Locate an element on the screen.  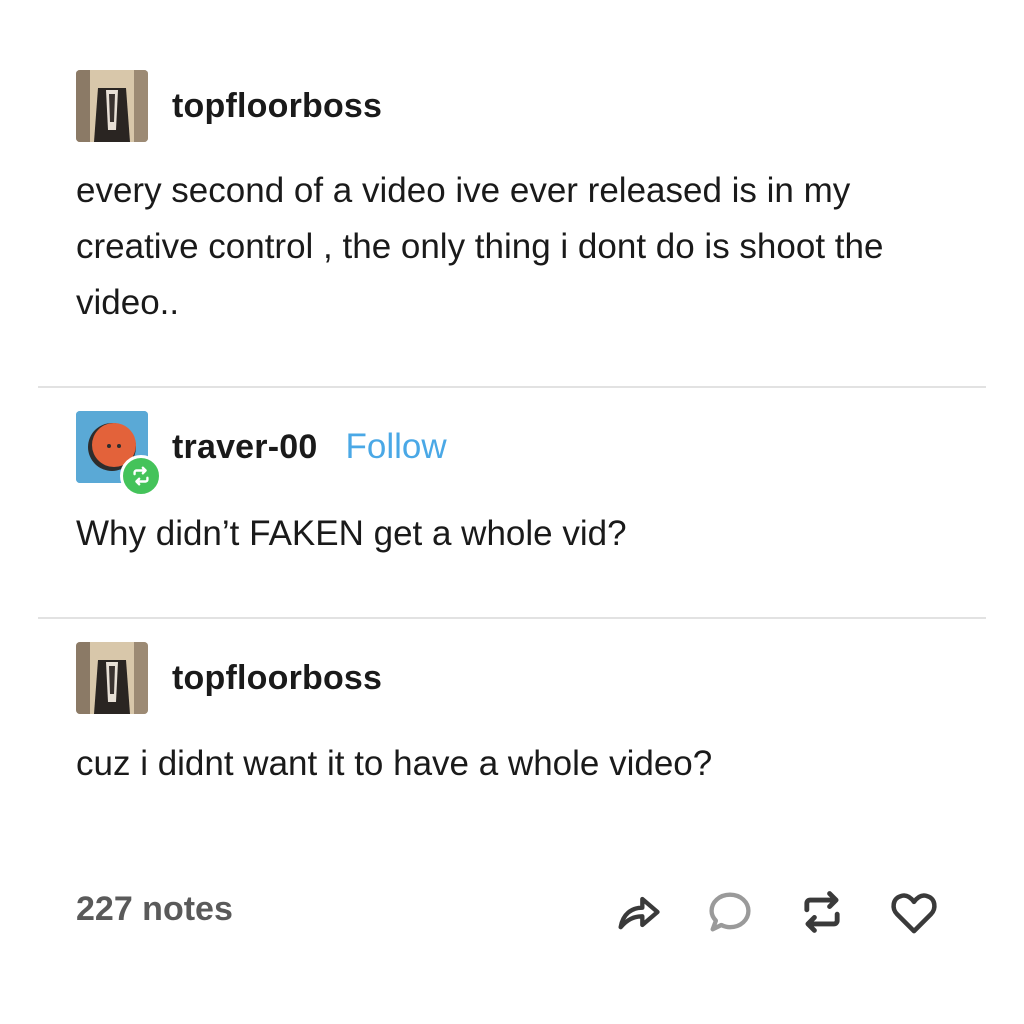
share-icon is located at coordinates (638, 912).